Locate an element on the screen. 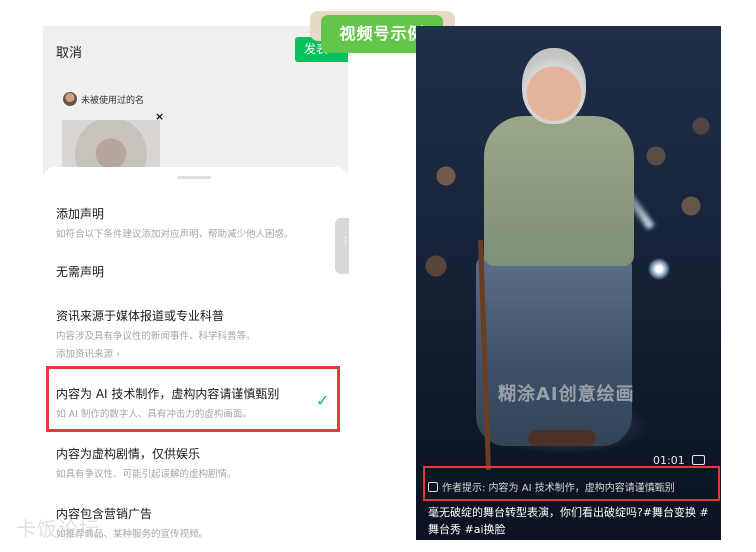 This screenshot has height=552, width=756. cancel-button: 取消 is located at coordinates (69, 51).